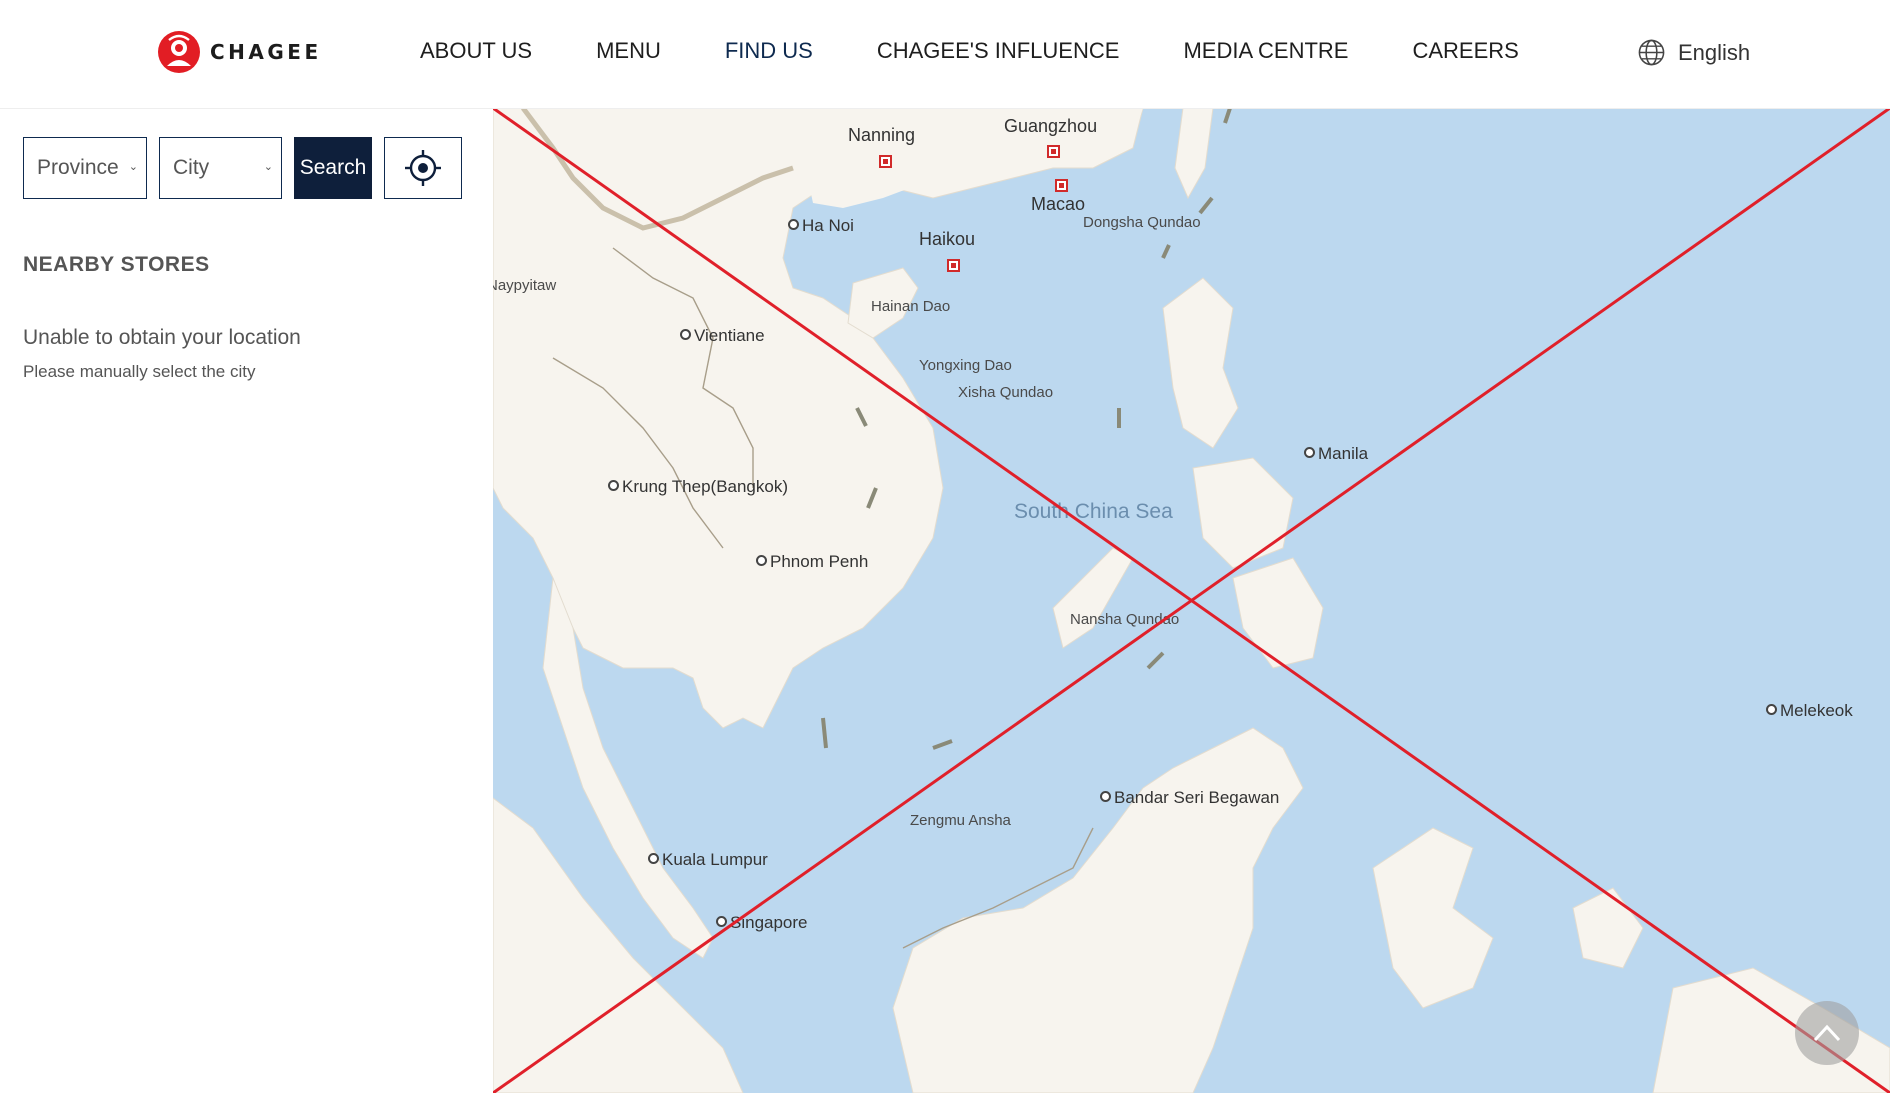 The height and width of the screenshot is (1093, 1890). Describe the element at coordinates (116, 264) in the screenshot. I see `nearby-stores-title: NEARBY STORES` at that location.